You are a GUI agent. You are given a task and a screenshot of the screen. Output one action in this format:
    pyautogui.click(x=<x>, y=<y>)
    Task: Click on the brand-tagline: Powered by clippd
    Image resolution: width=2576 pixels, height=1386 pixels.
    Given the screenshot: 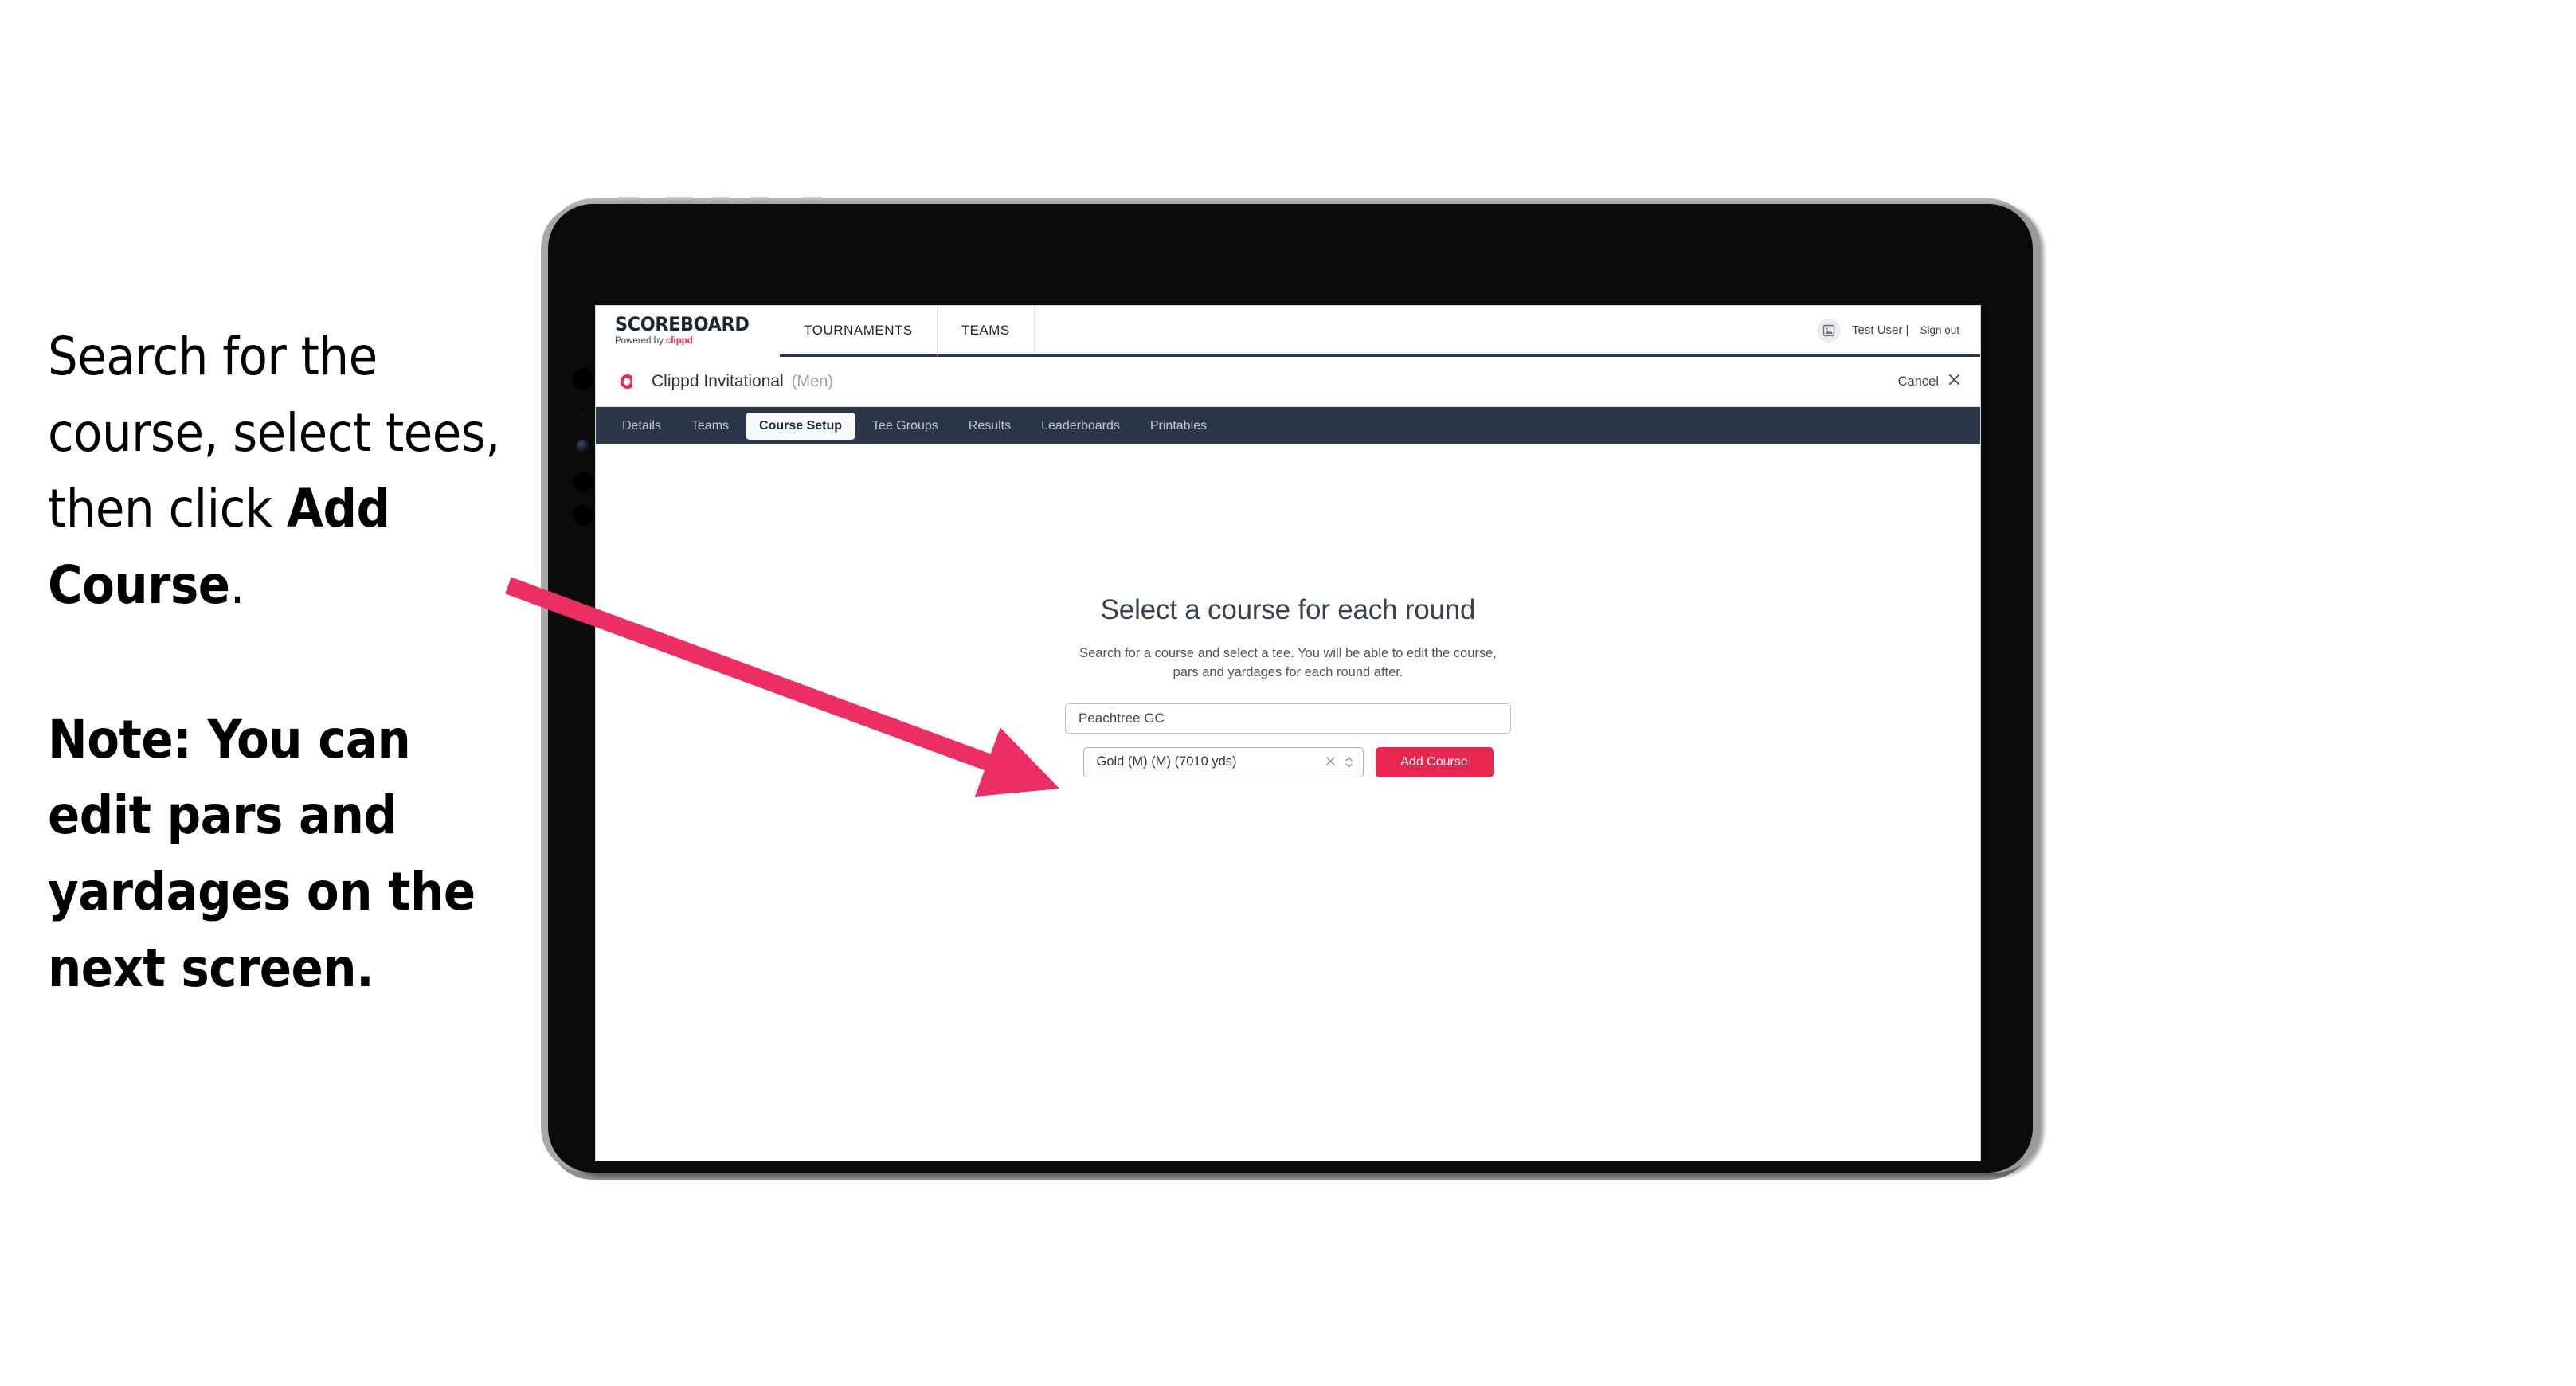 What is the action you would take?
    pyautogui.click(x=687, y=340)
    